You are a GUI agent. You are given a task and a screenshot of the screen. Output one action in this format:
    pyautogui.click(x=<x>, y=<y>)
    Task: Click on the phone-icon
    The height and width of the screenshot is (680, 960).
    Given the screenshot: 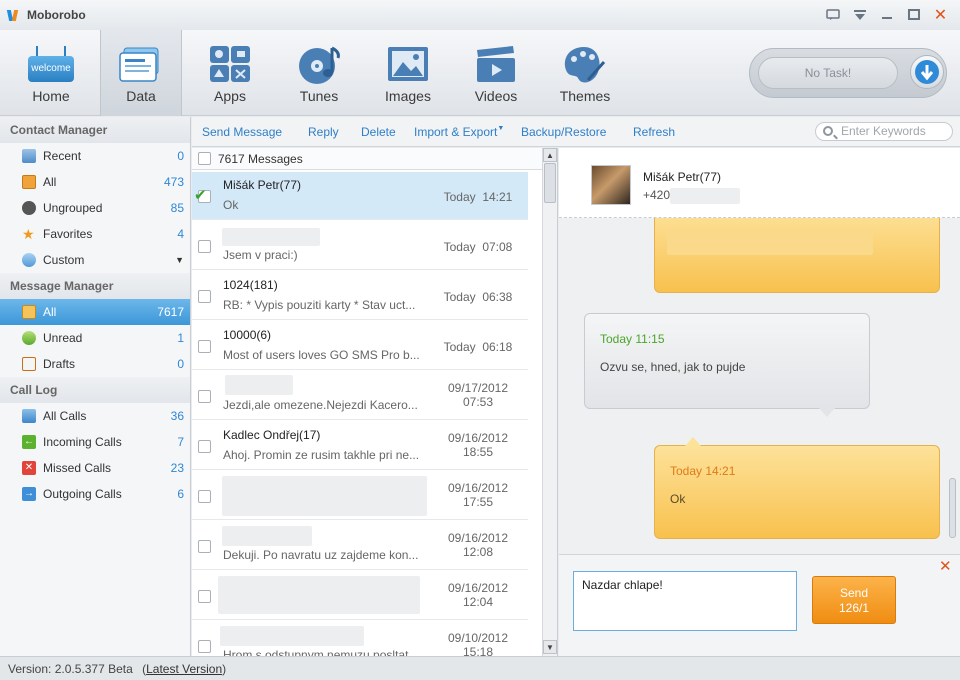 What is the action you would take?
    pyautogui.click(x=29, y=416)
    